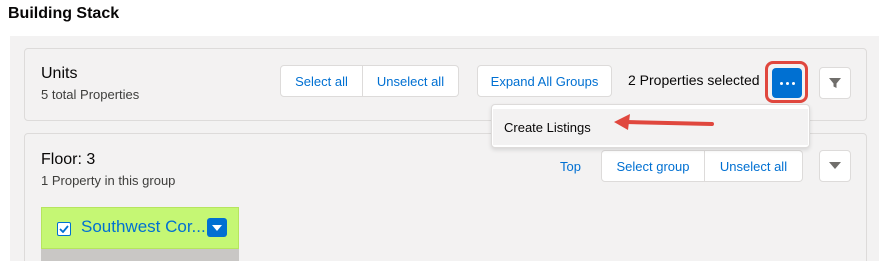 Image resolution: width=879 pixels, height=261 pixels. I want to click on unselect-all-button: Unselect all, so click(411, 81).